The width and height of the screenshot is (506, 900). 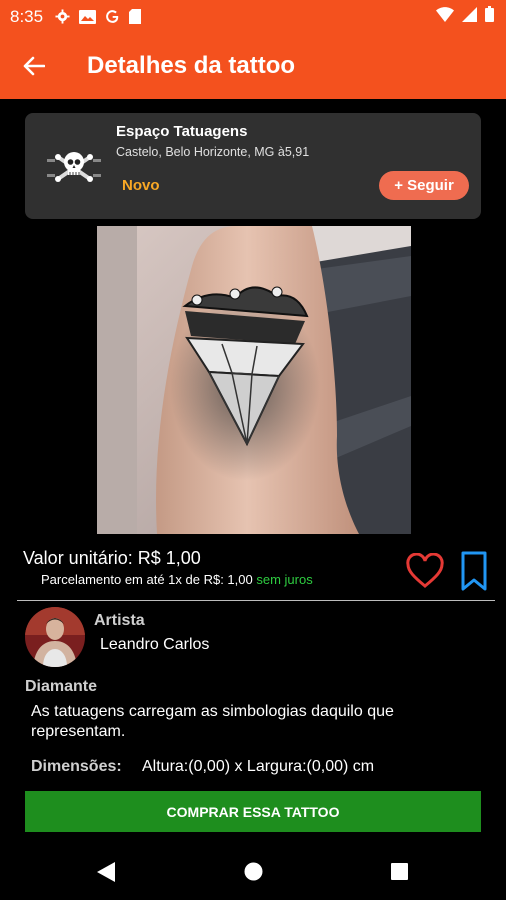 What do you see at coordinates (88, 16) in the screenshot?
I see `gallery-icon` at bounding box center [88, 16].